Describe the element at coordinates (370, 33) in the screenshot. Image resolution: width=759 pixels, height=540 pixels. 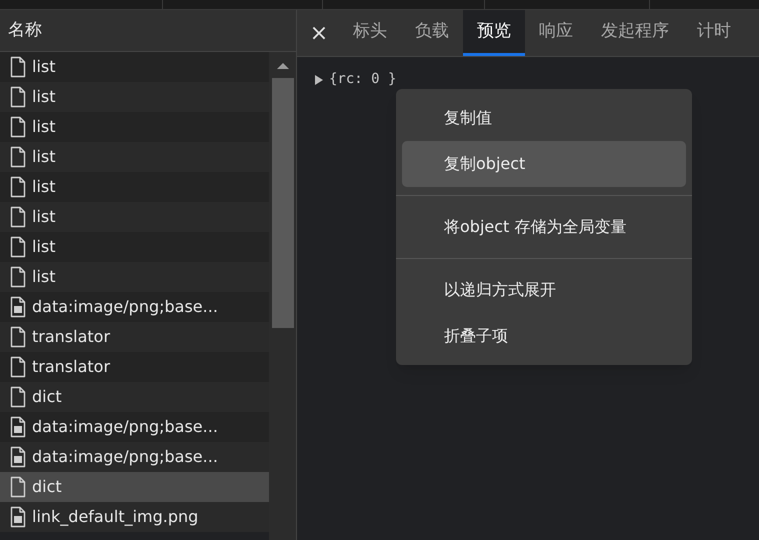
I see `tab: 标头` at that location.